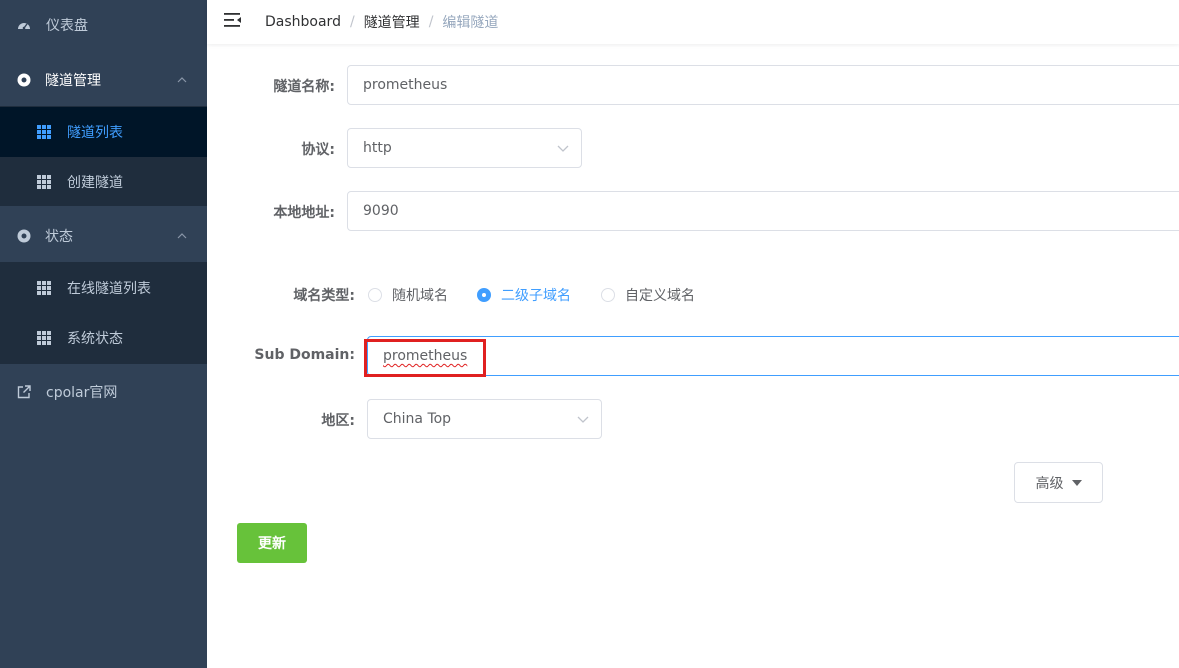 This screenshot has height=668, width=1179. Describe the element at coordinates (95, 133) in the screenshot. I see `sidebar-item-label: 隧道列表` at that location.